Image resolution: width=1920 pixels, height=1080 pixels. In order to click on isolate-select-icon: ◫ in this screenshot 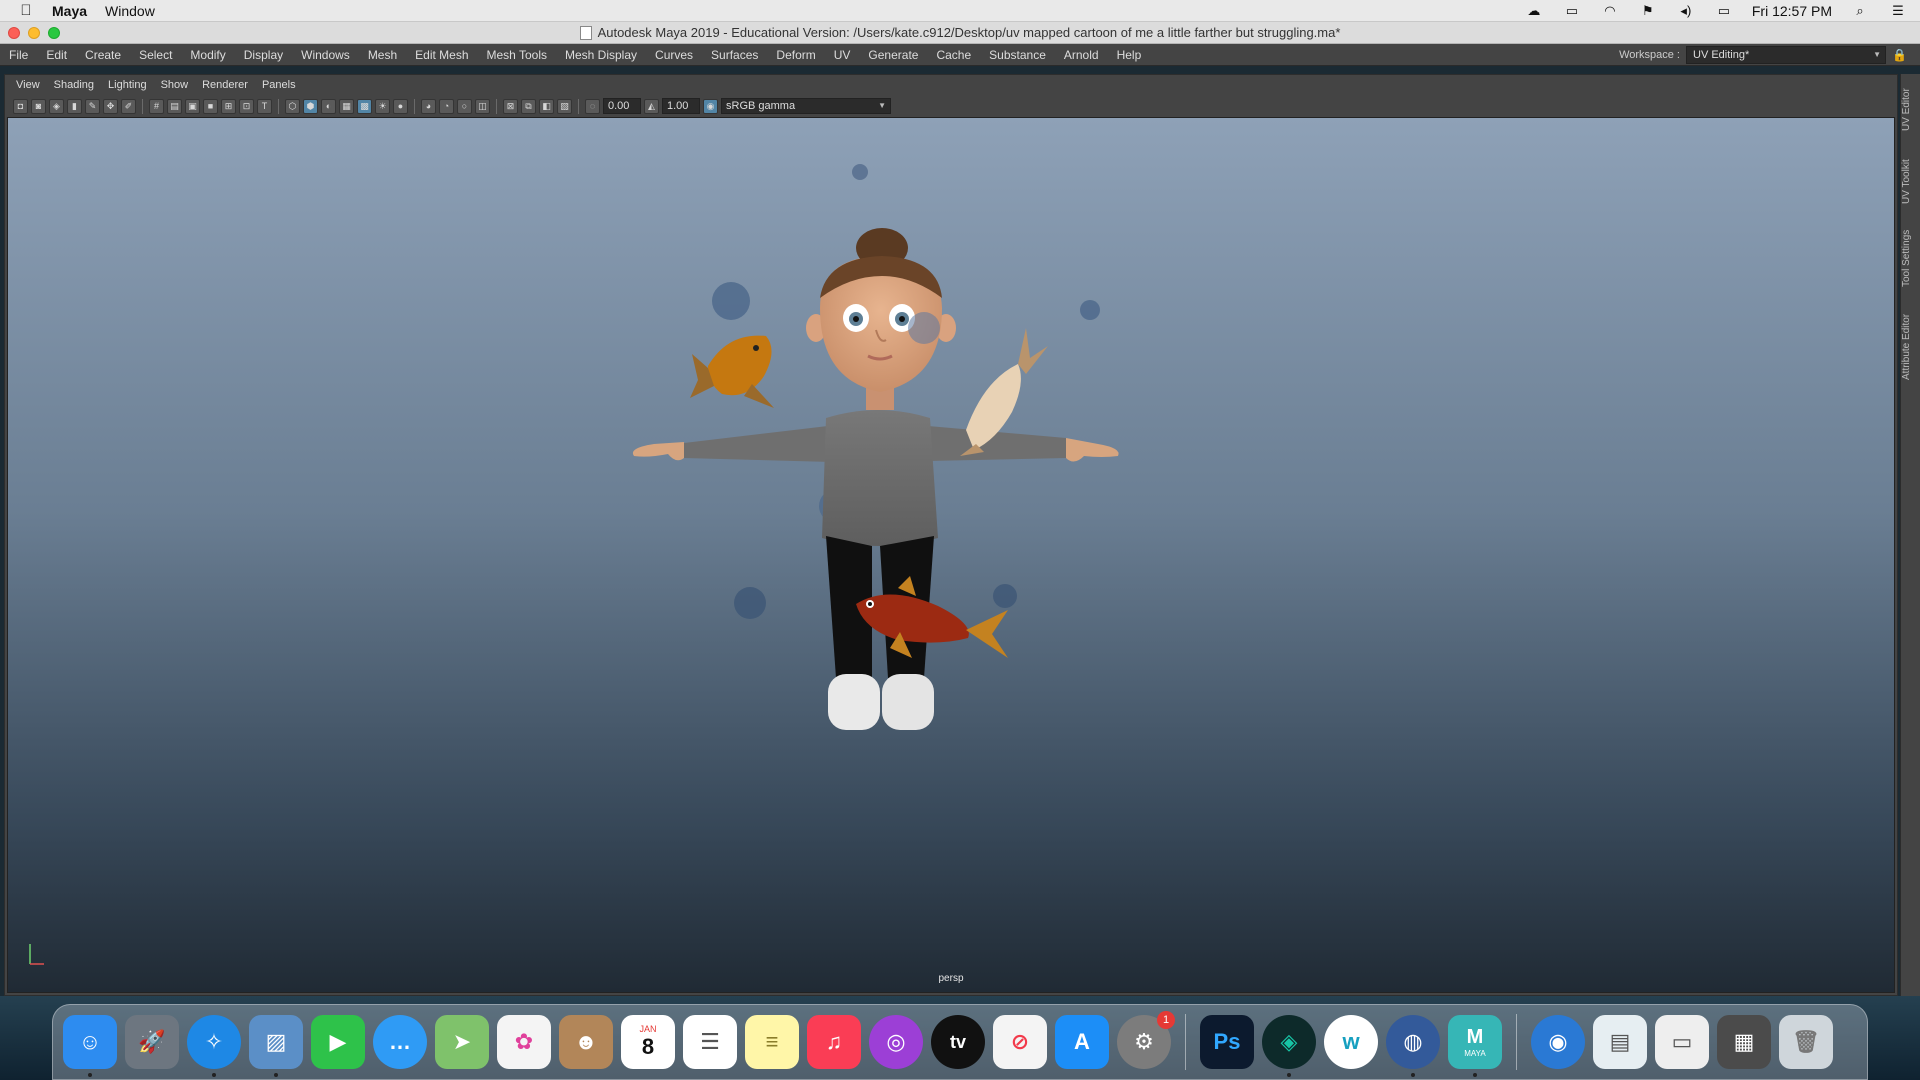, I will do `click(482, 106)`.